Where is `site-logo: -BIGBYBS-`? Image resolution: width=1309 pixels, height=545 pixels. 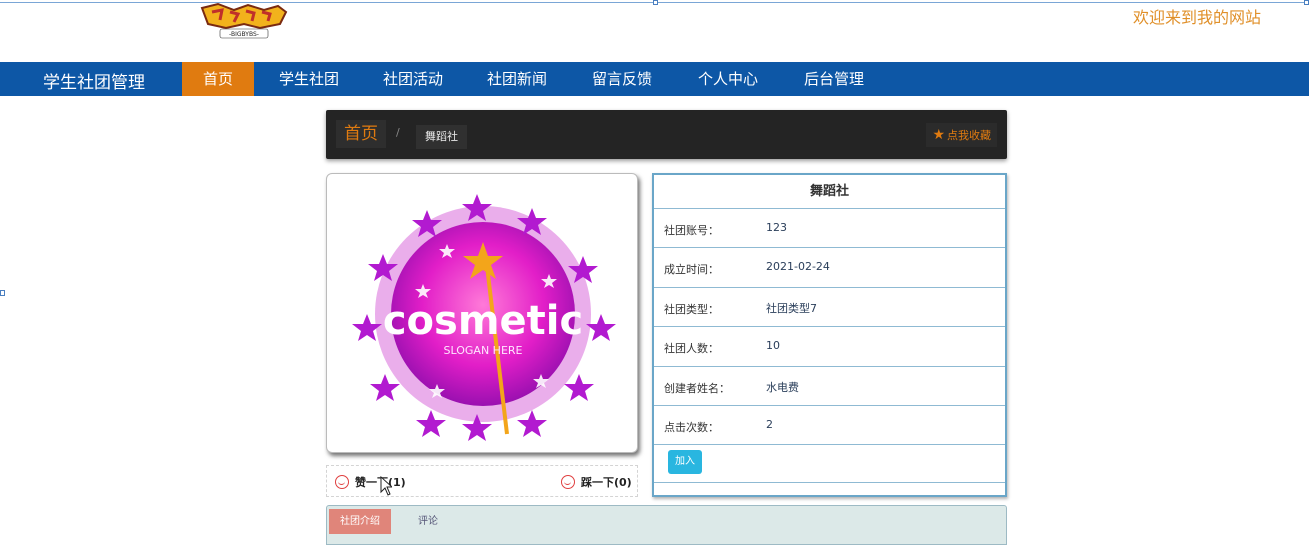
site-logo: -BIGBYBS- is located at coordinates (244, 21).